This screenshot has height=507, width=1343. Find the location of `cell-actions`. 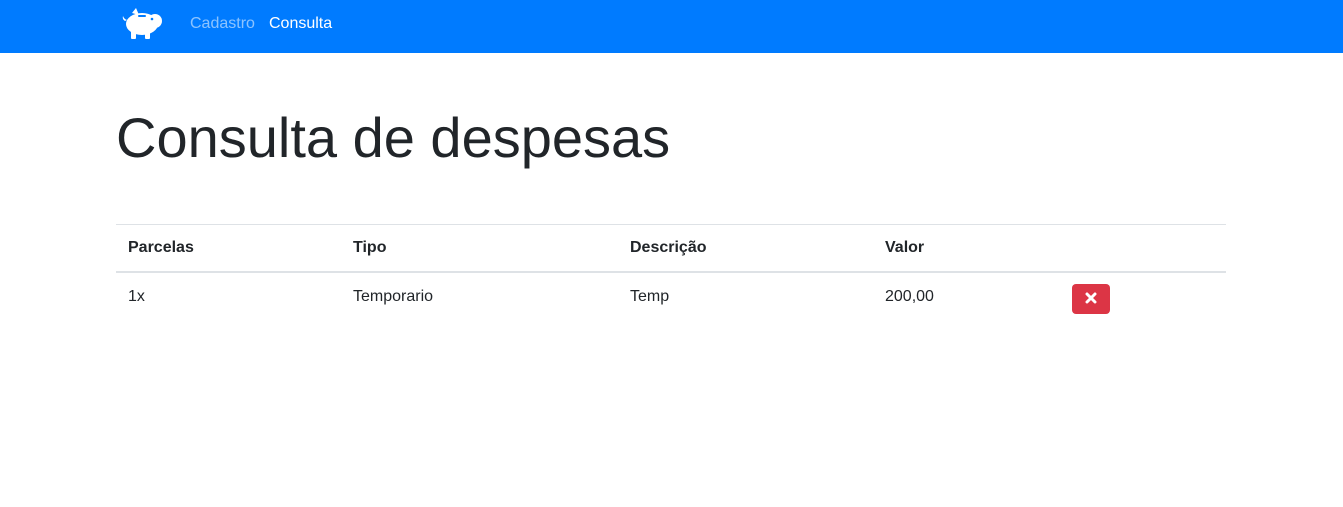

cell-actions is located at coordinates (1143, 297).